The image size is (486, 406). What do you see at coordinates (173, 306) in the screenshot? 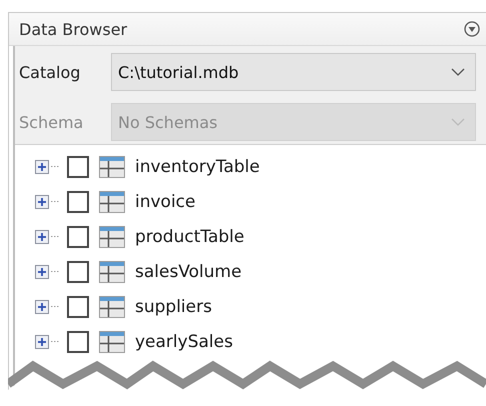
I see `table-name: suppliers` at bounding box center [173, 306].